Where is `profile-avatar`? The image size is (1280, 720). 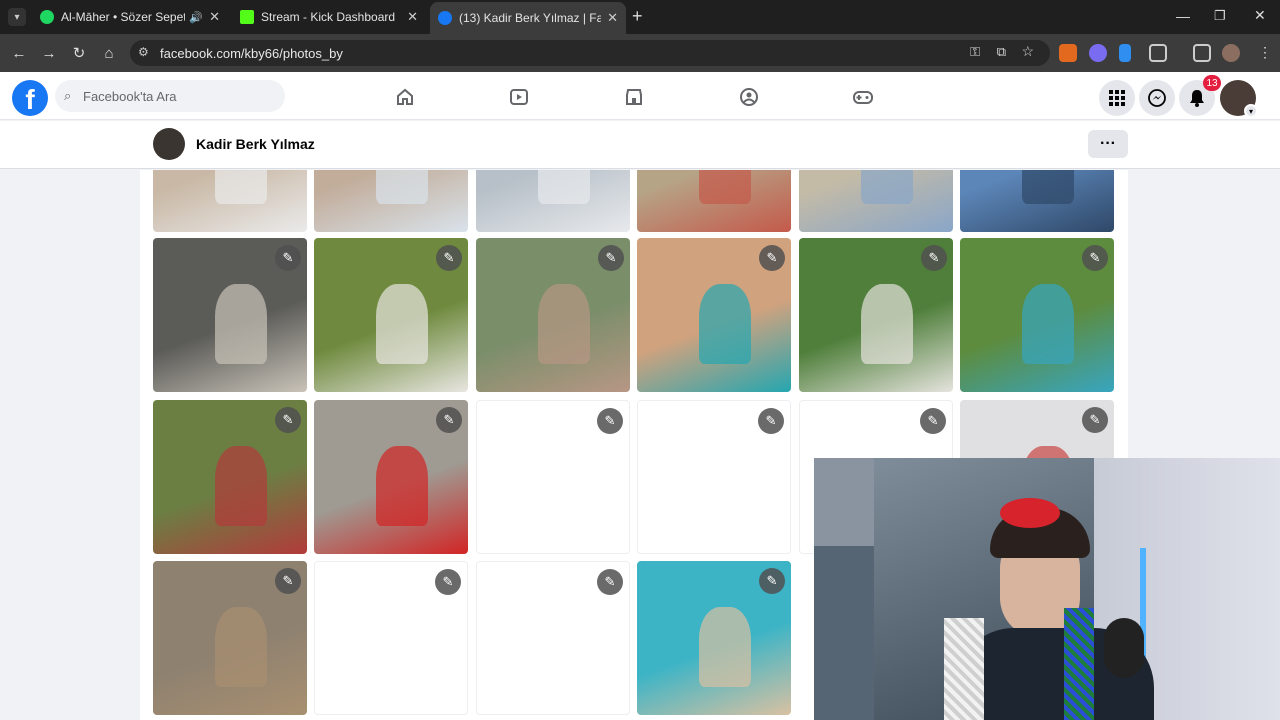 profile-avatar is located at coordinates (169, 144).